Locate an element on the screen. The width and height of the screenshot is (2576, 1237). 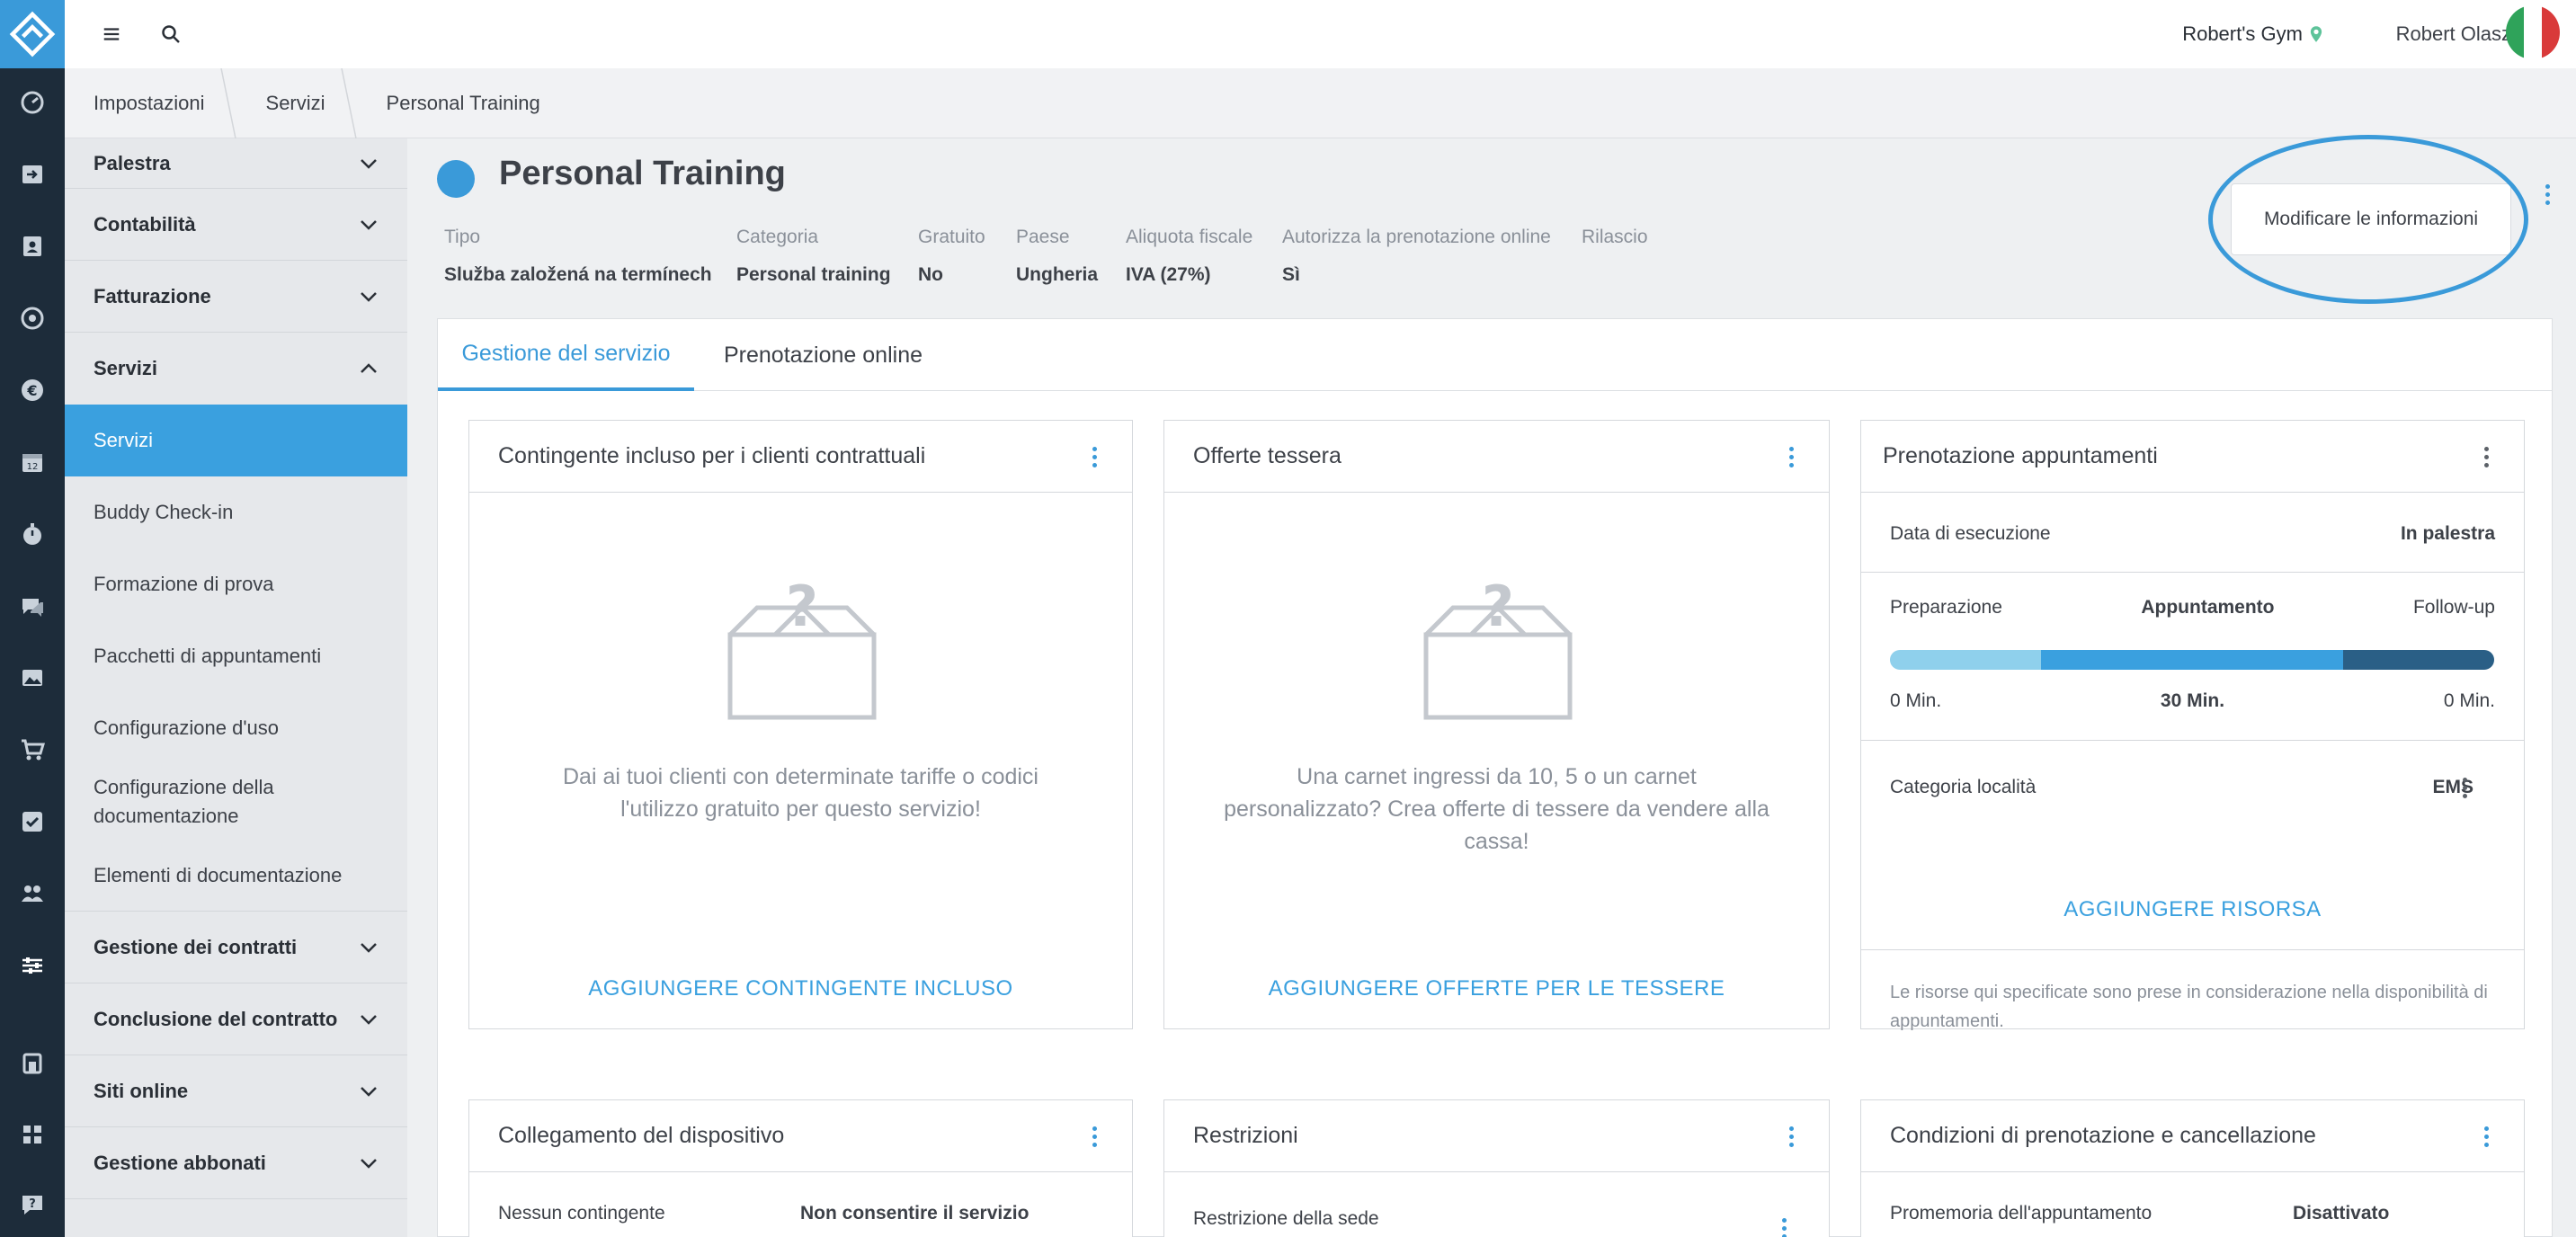
sidebar-section-label: Siti online is located at coordinates (142, 1090).